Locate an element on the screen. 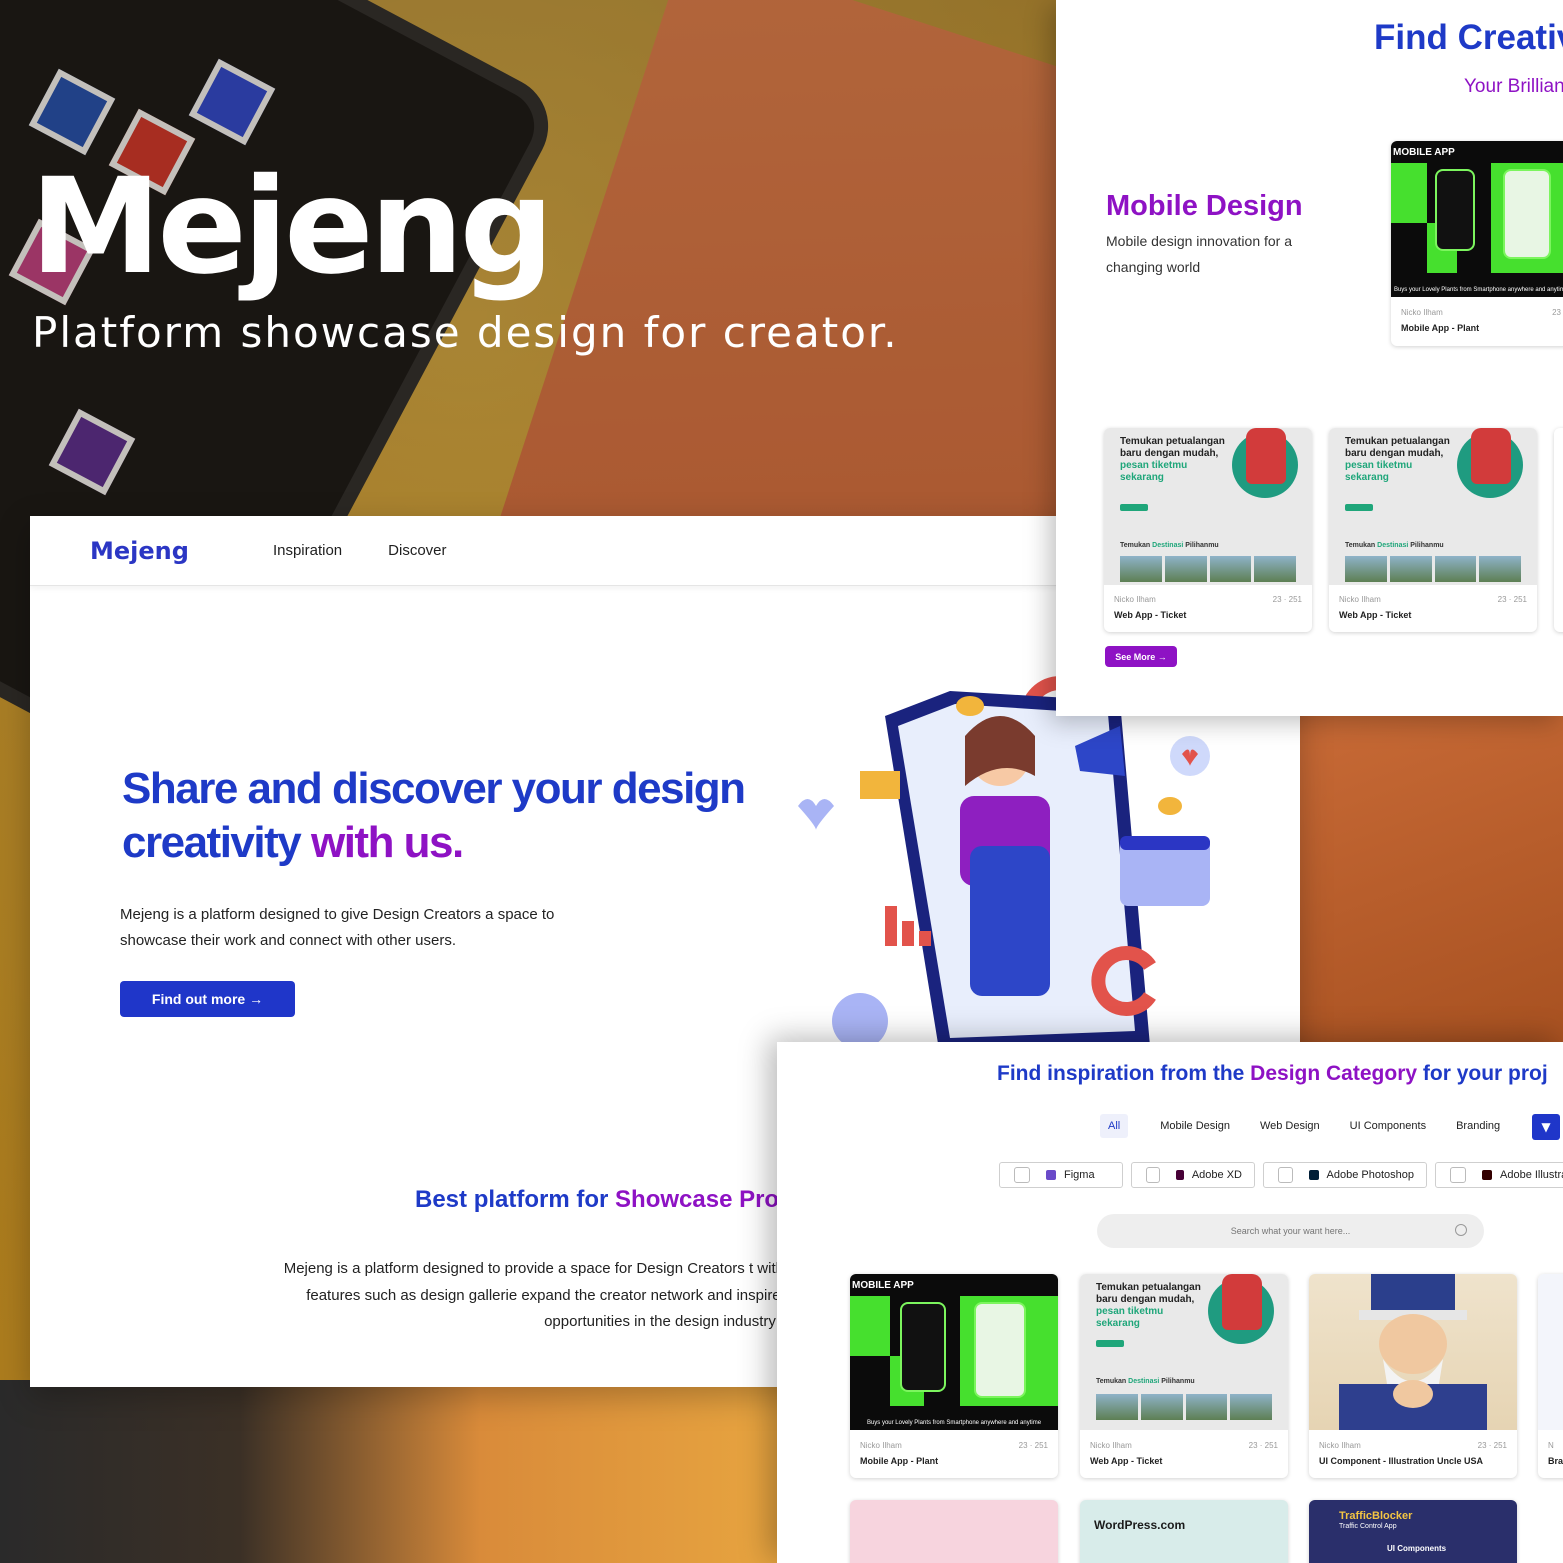  tab-web-design: Web Design is located at coordinates (1290, 1126).